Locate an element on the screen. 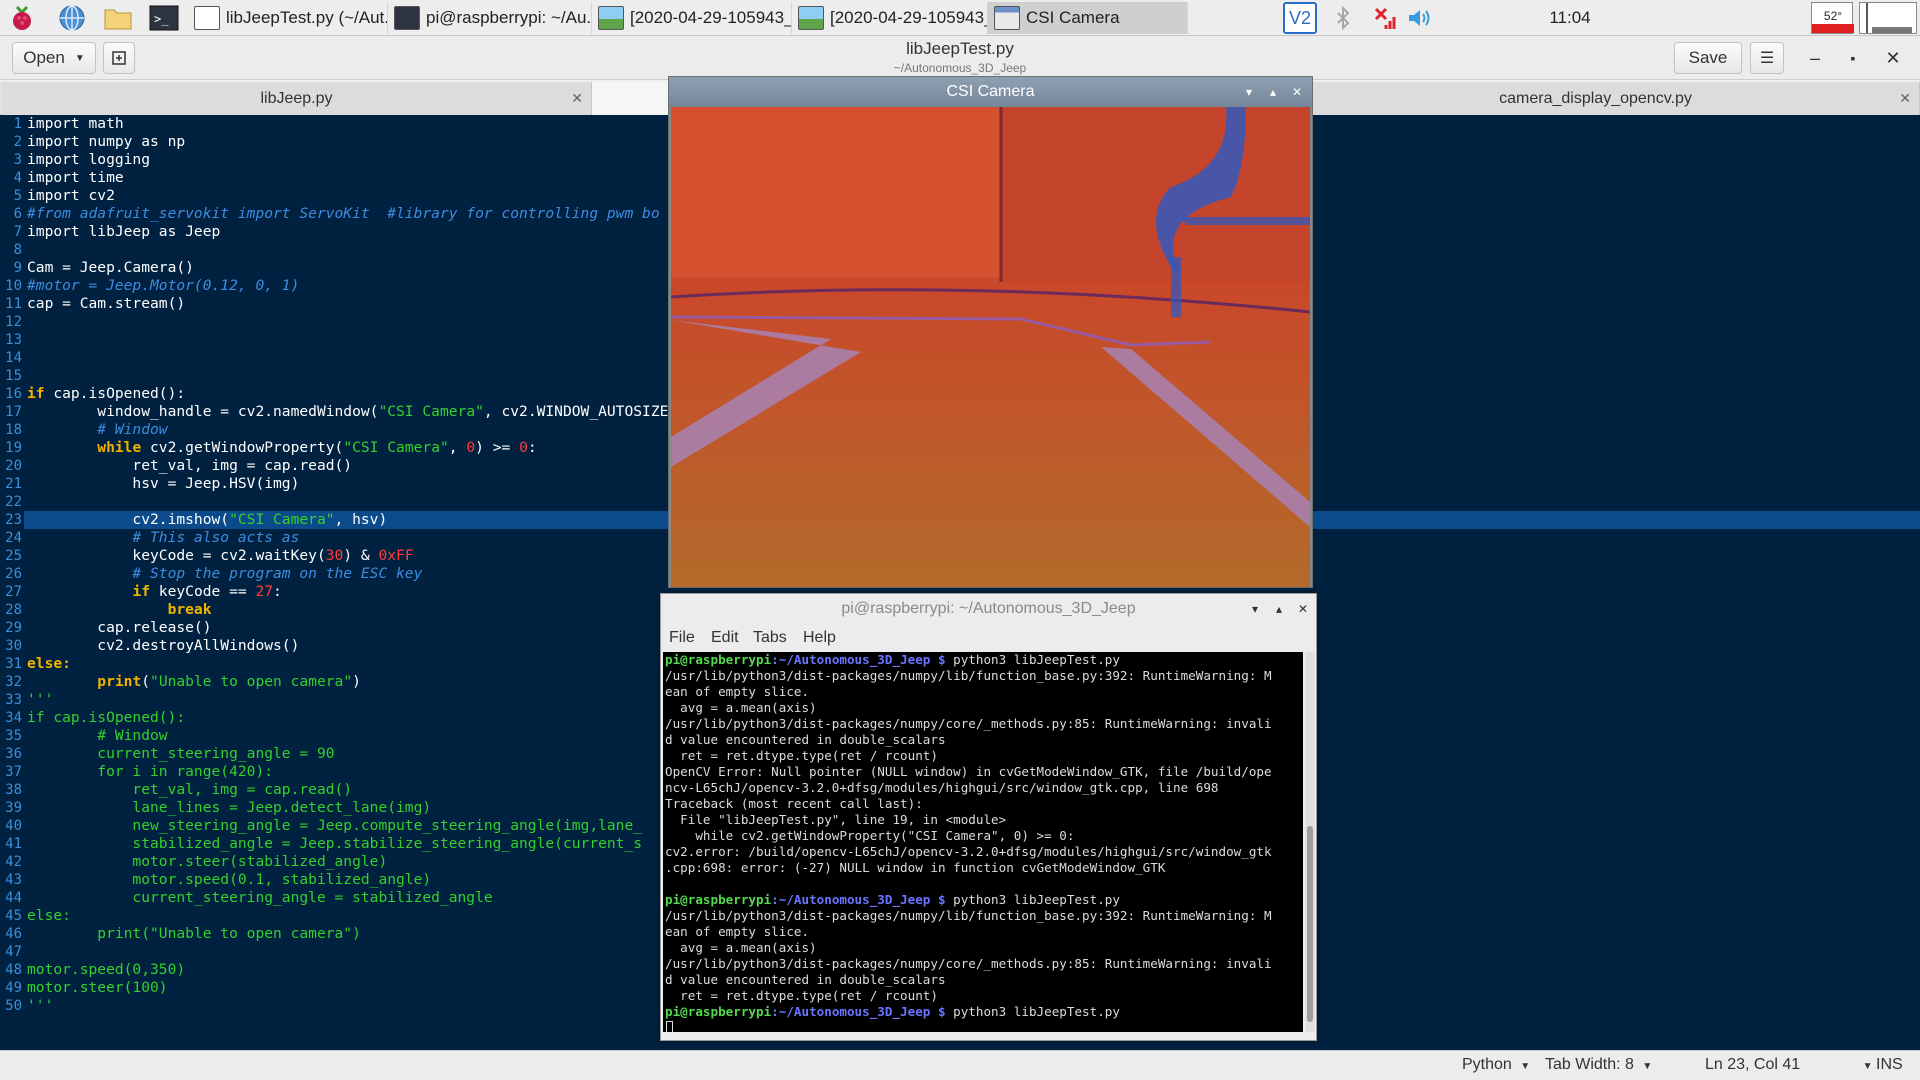 This screenshot has height=1080, width=1920. line-number: 17 is located at coordinates (13, 412).